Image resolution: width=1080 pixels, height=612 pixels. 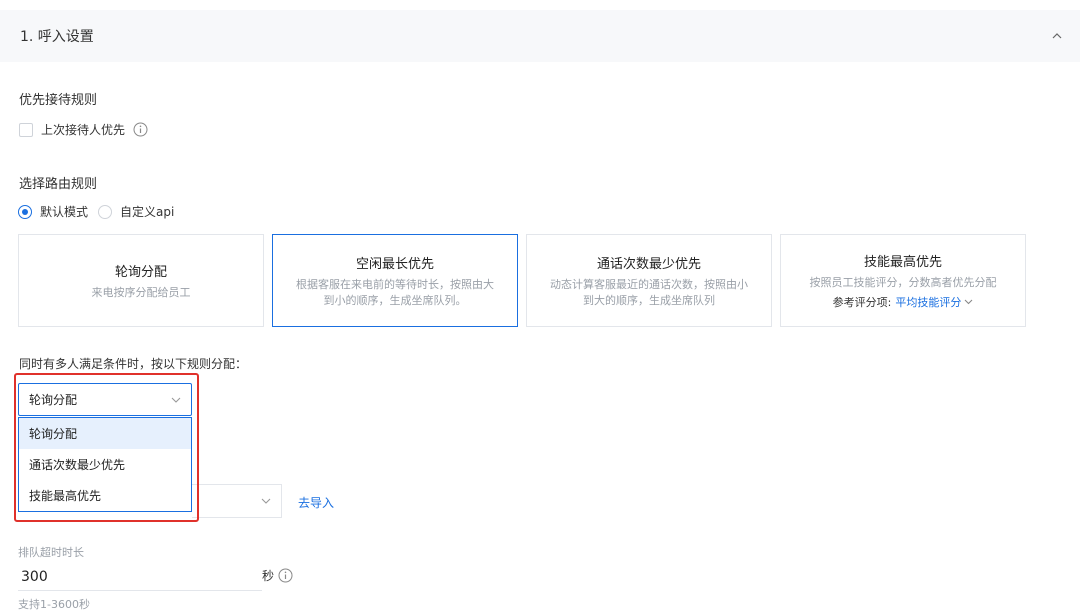 I want to click on radio-custom-api: 自定义api, so click(x=136, y=211).